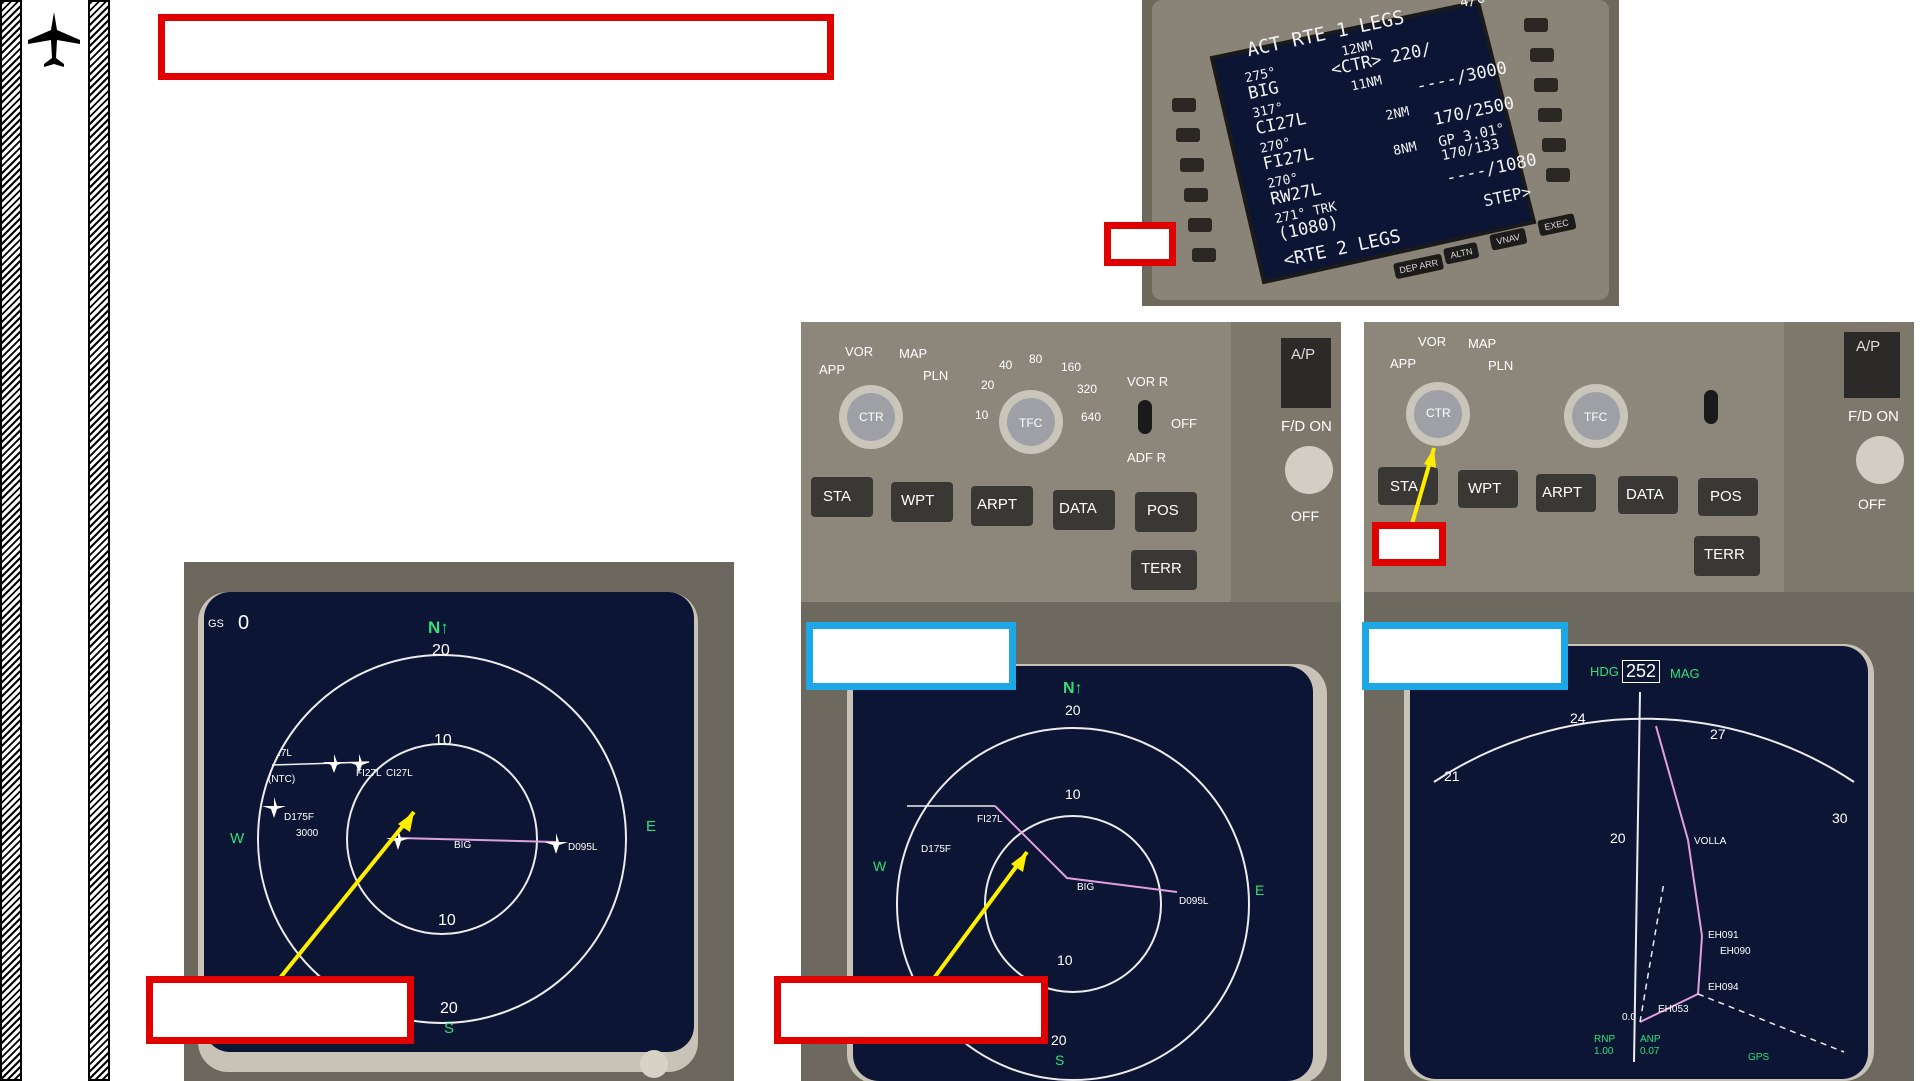 Image resolution: width=1921 pixels, height=1081 pixels. Describe the element at coordinates (1140, 244) in the screenshot. I see `cdu-callout` at that location.